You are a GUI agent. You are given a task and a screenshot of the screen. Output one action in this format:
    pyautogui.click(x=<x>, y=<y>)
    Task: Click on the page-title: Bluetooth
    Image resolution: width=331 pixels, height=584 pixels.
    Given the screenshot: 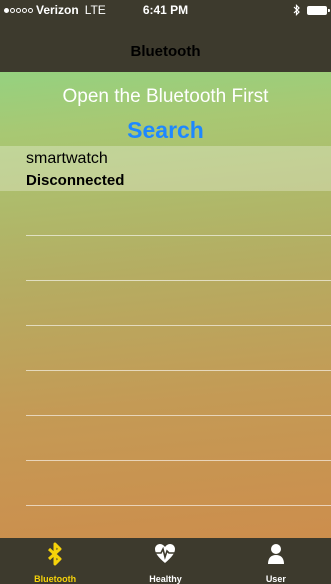 What is the action you would take?
    pyautogui.click(x=165, y=51)
    